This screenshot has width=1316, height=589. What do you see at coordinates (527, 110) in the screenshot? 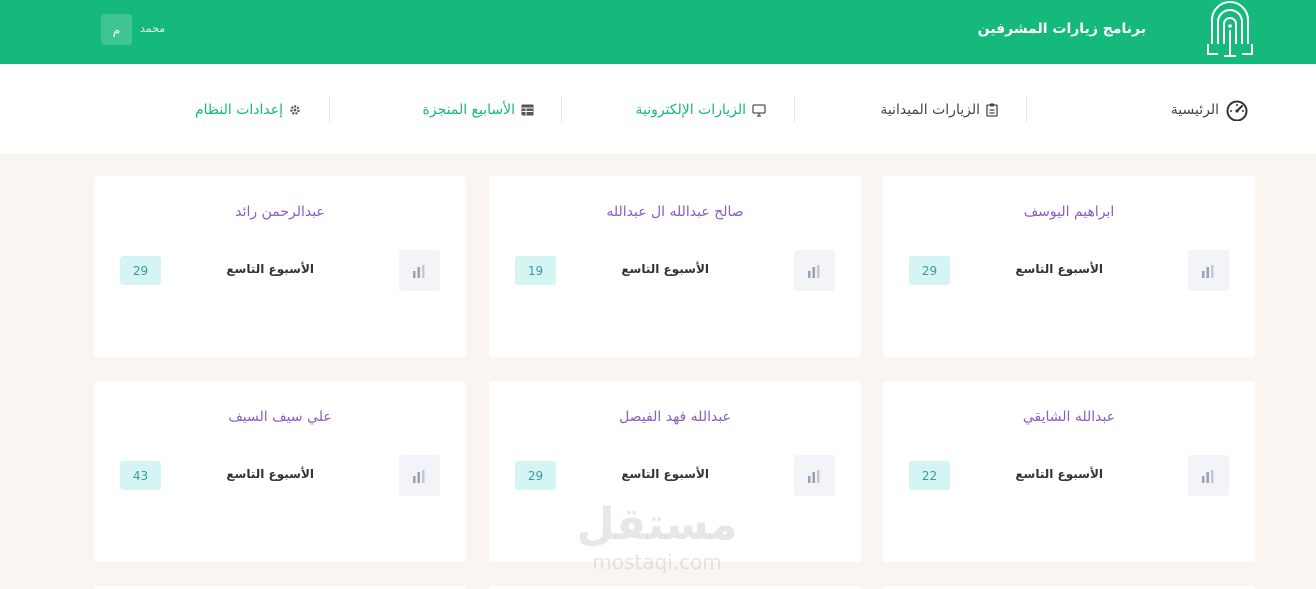
I see `table-list-icon` at bounding box center [527, 110].